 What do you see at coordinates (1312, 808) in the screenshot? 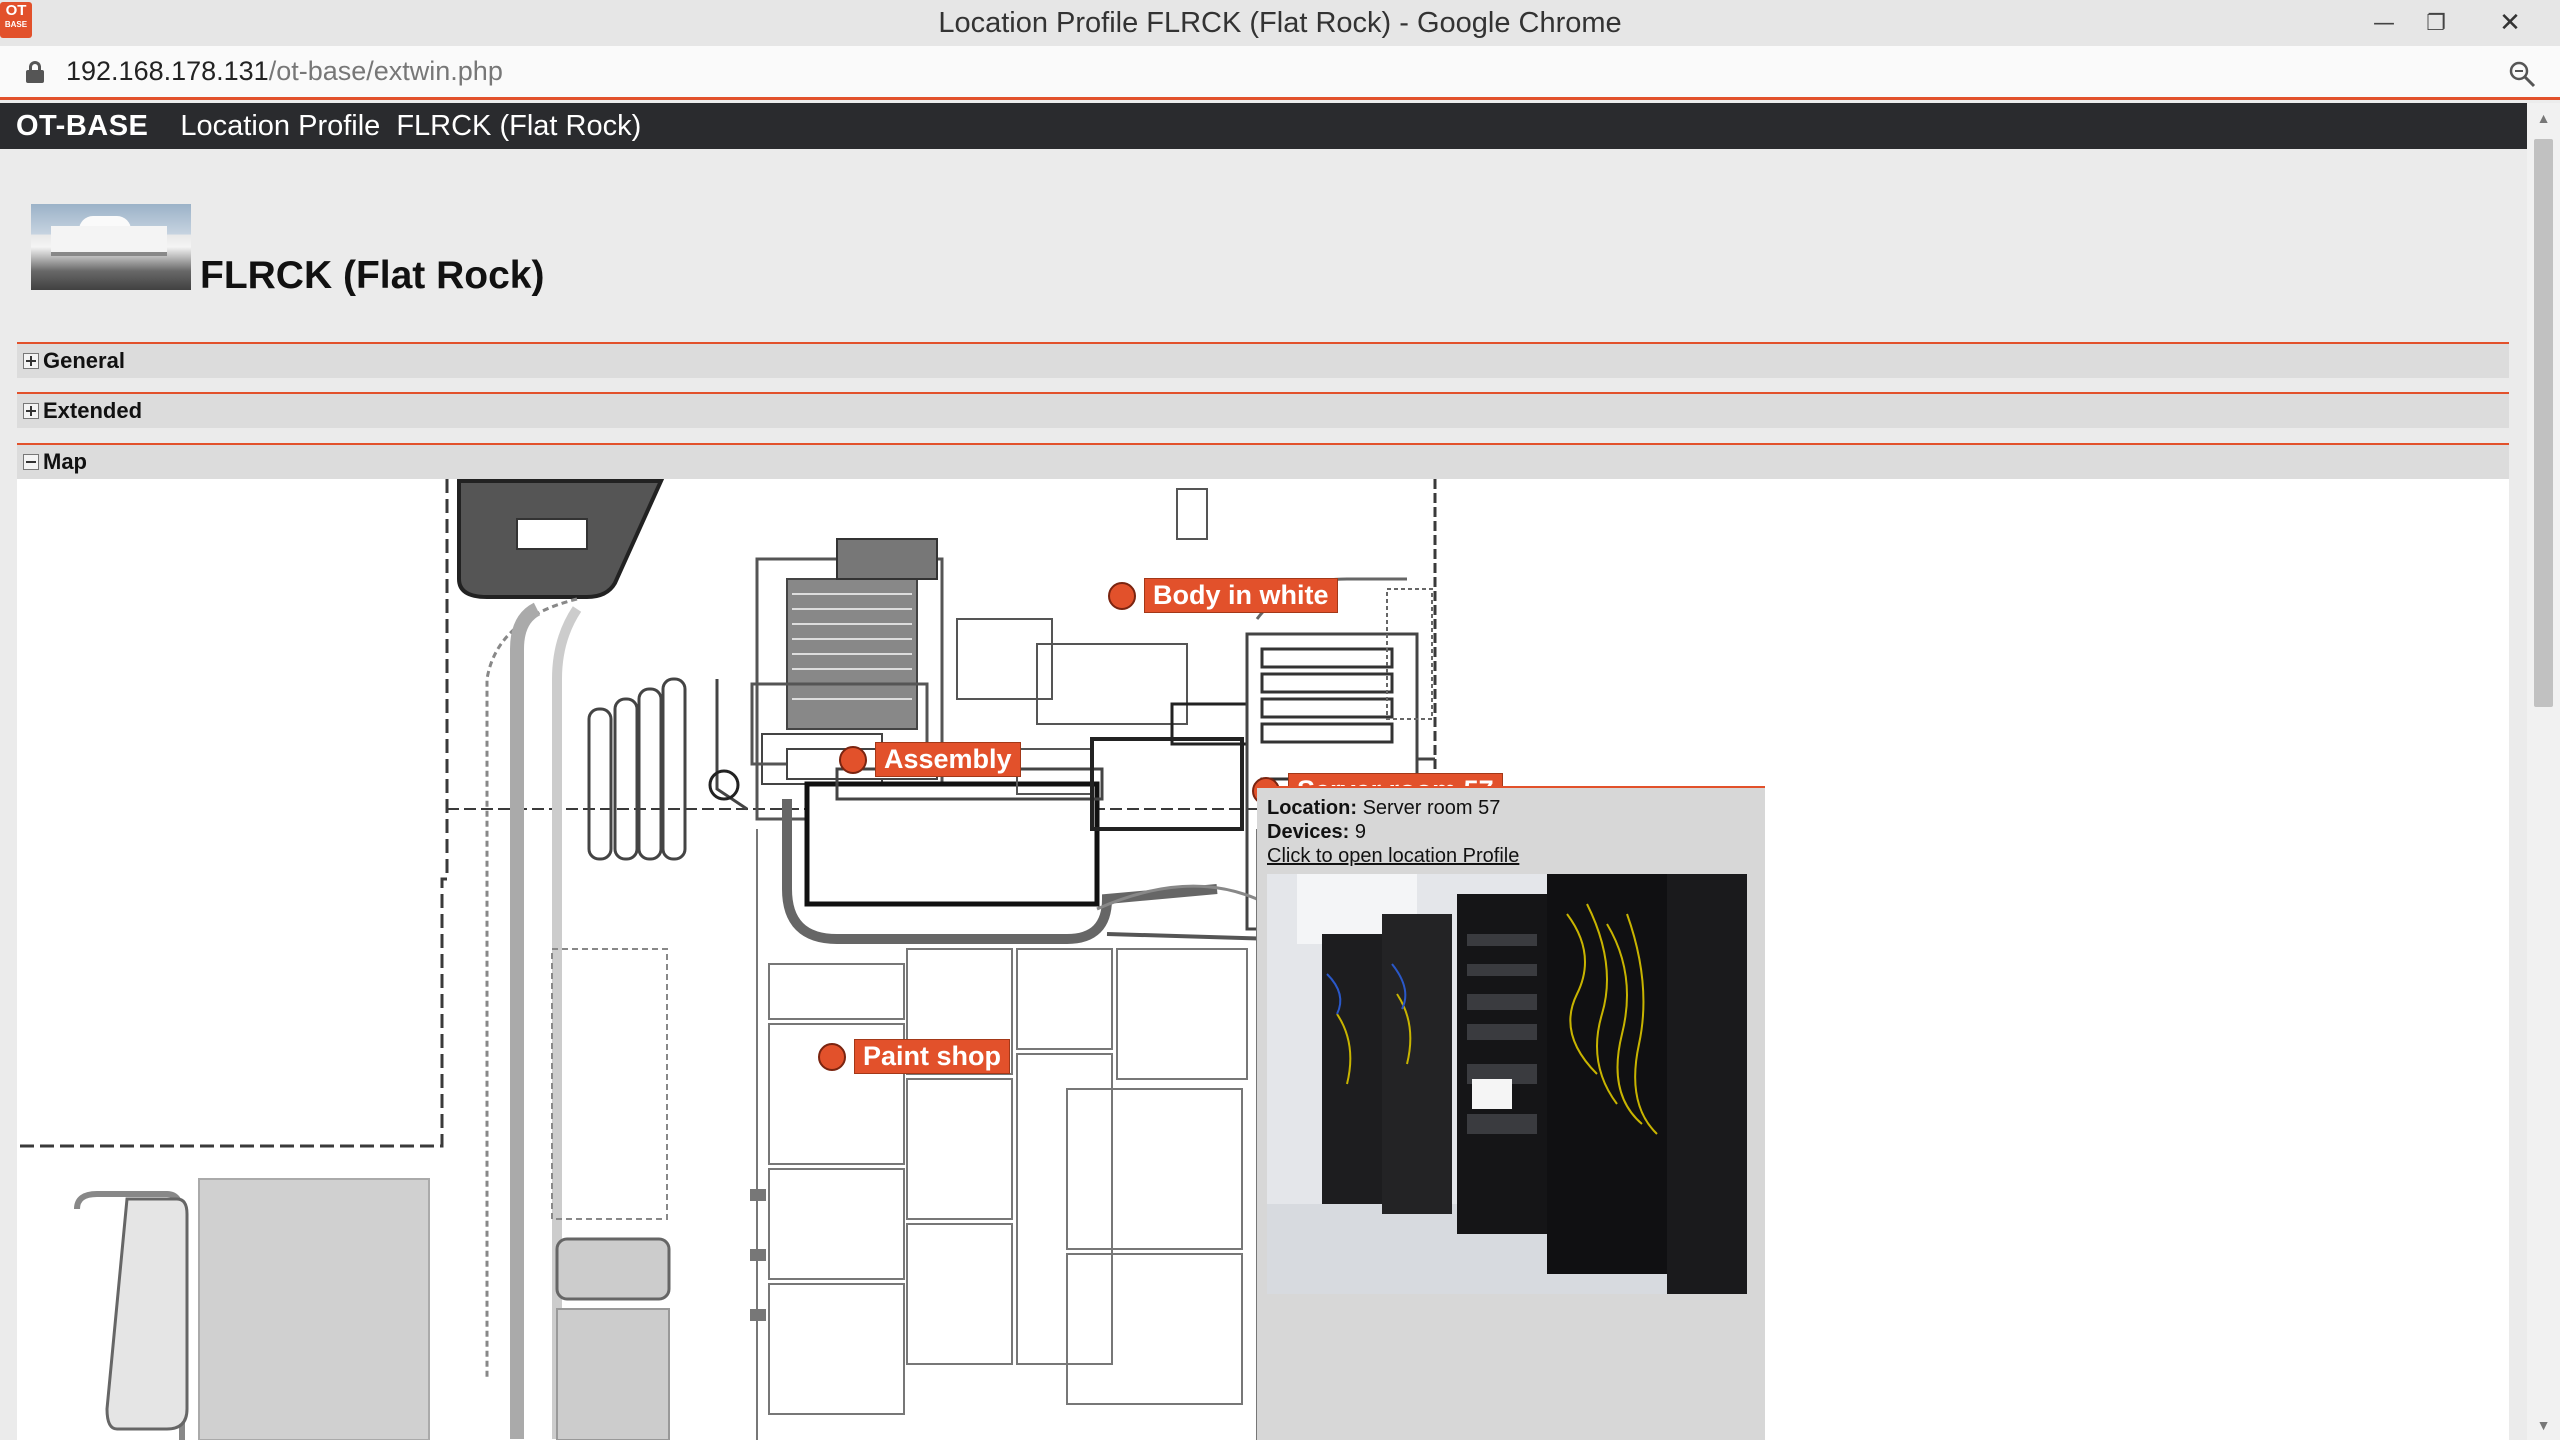
I see `popup-location-key: Location:` at bounding box center [1312, 808].